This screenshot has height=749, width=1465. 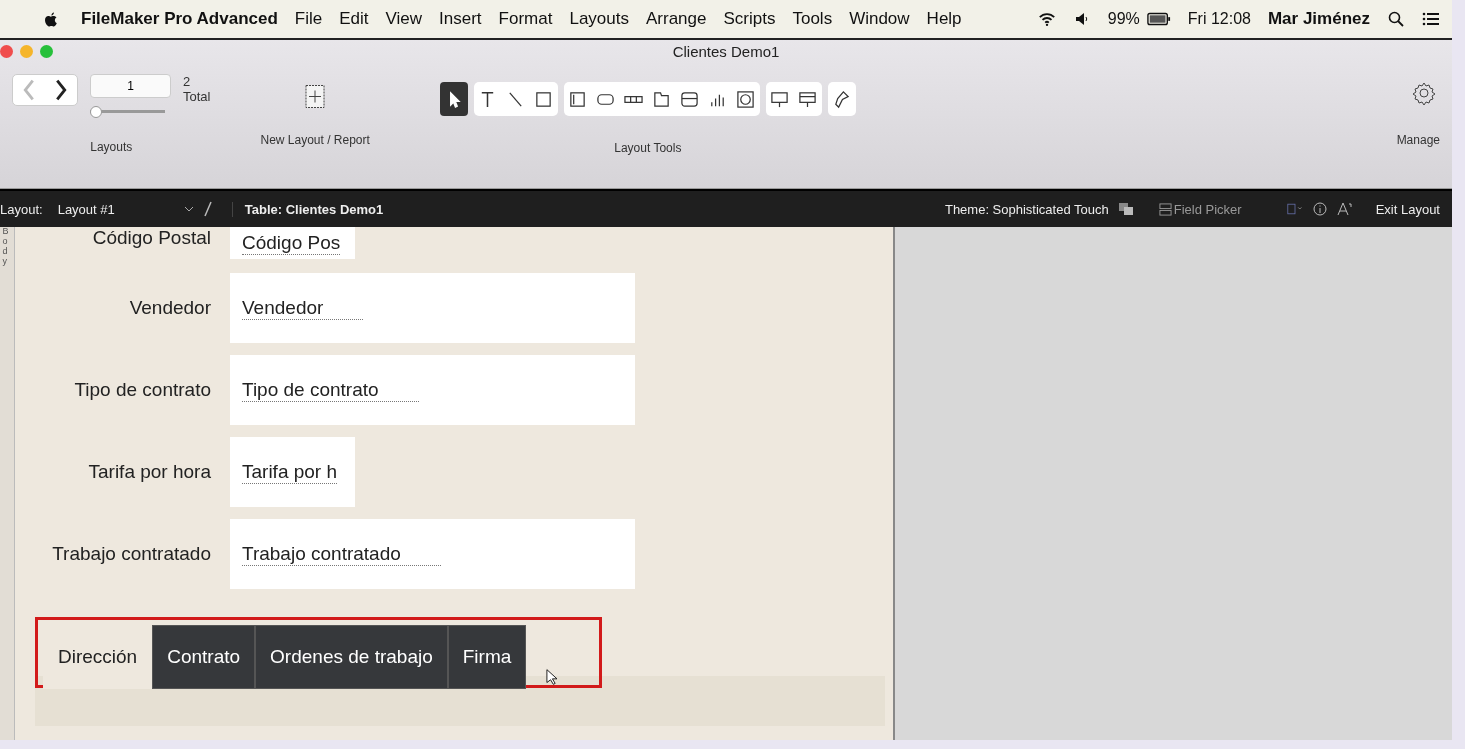 I want to click on cursor-icon, so click(x=551, y=677).